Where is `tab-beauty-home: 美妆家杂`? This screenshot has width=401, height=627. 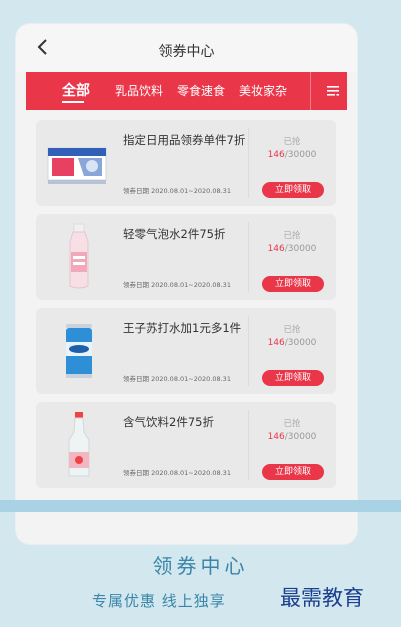 tab-beauty-home: 美妆家杂 is located at coordinates (263, 90).